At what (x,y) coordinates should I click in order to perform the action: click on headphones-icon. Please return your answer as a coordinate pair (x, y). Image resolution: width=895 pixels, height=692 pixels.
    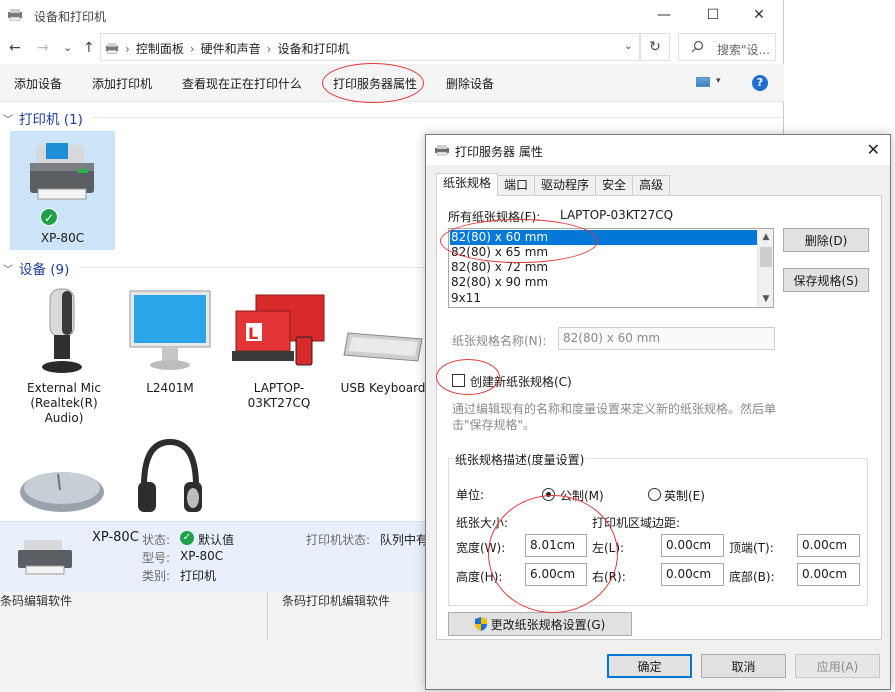
    Looking at the image, I should click on (170, 478).